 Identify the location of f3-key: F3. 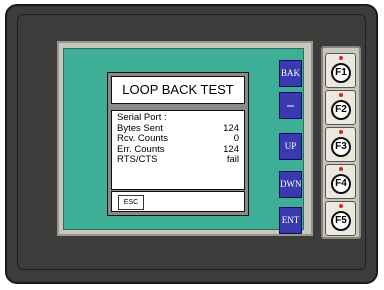
(340, 144).